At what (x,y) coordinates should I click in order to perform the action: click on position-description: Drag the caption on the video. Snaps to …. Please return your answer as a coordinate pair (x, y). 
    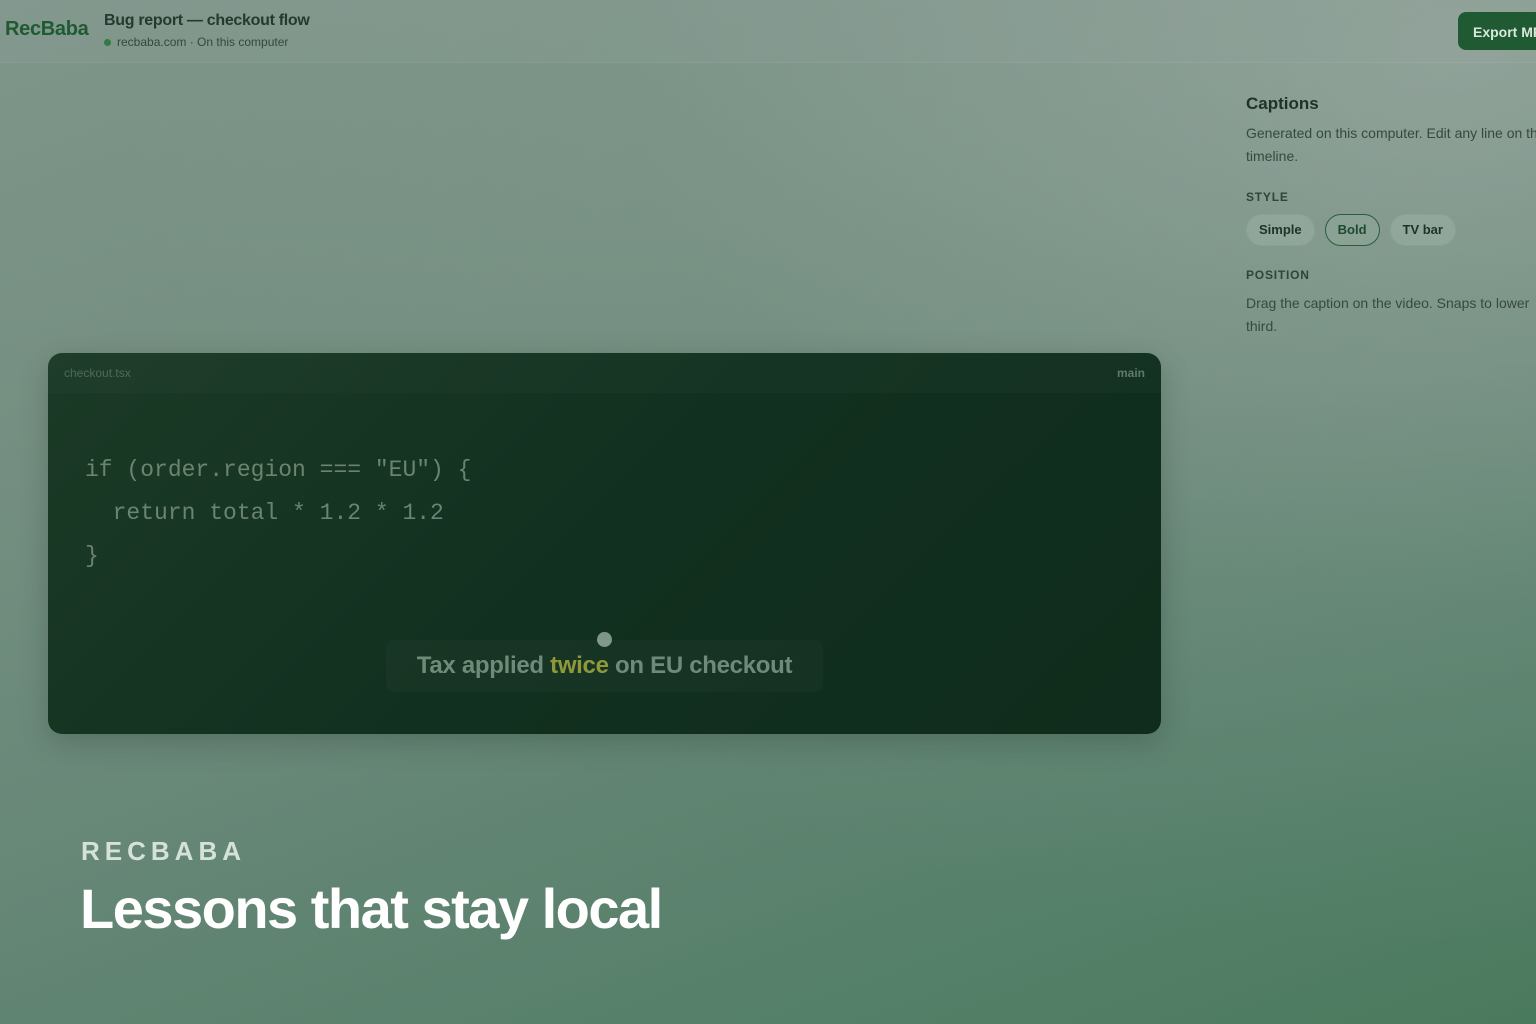
    Looking at the image, I should click on (1388, 314).